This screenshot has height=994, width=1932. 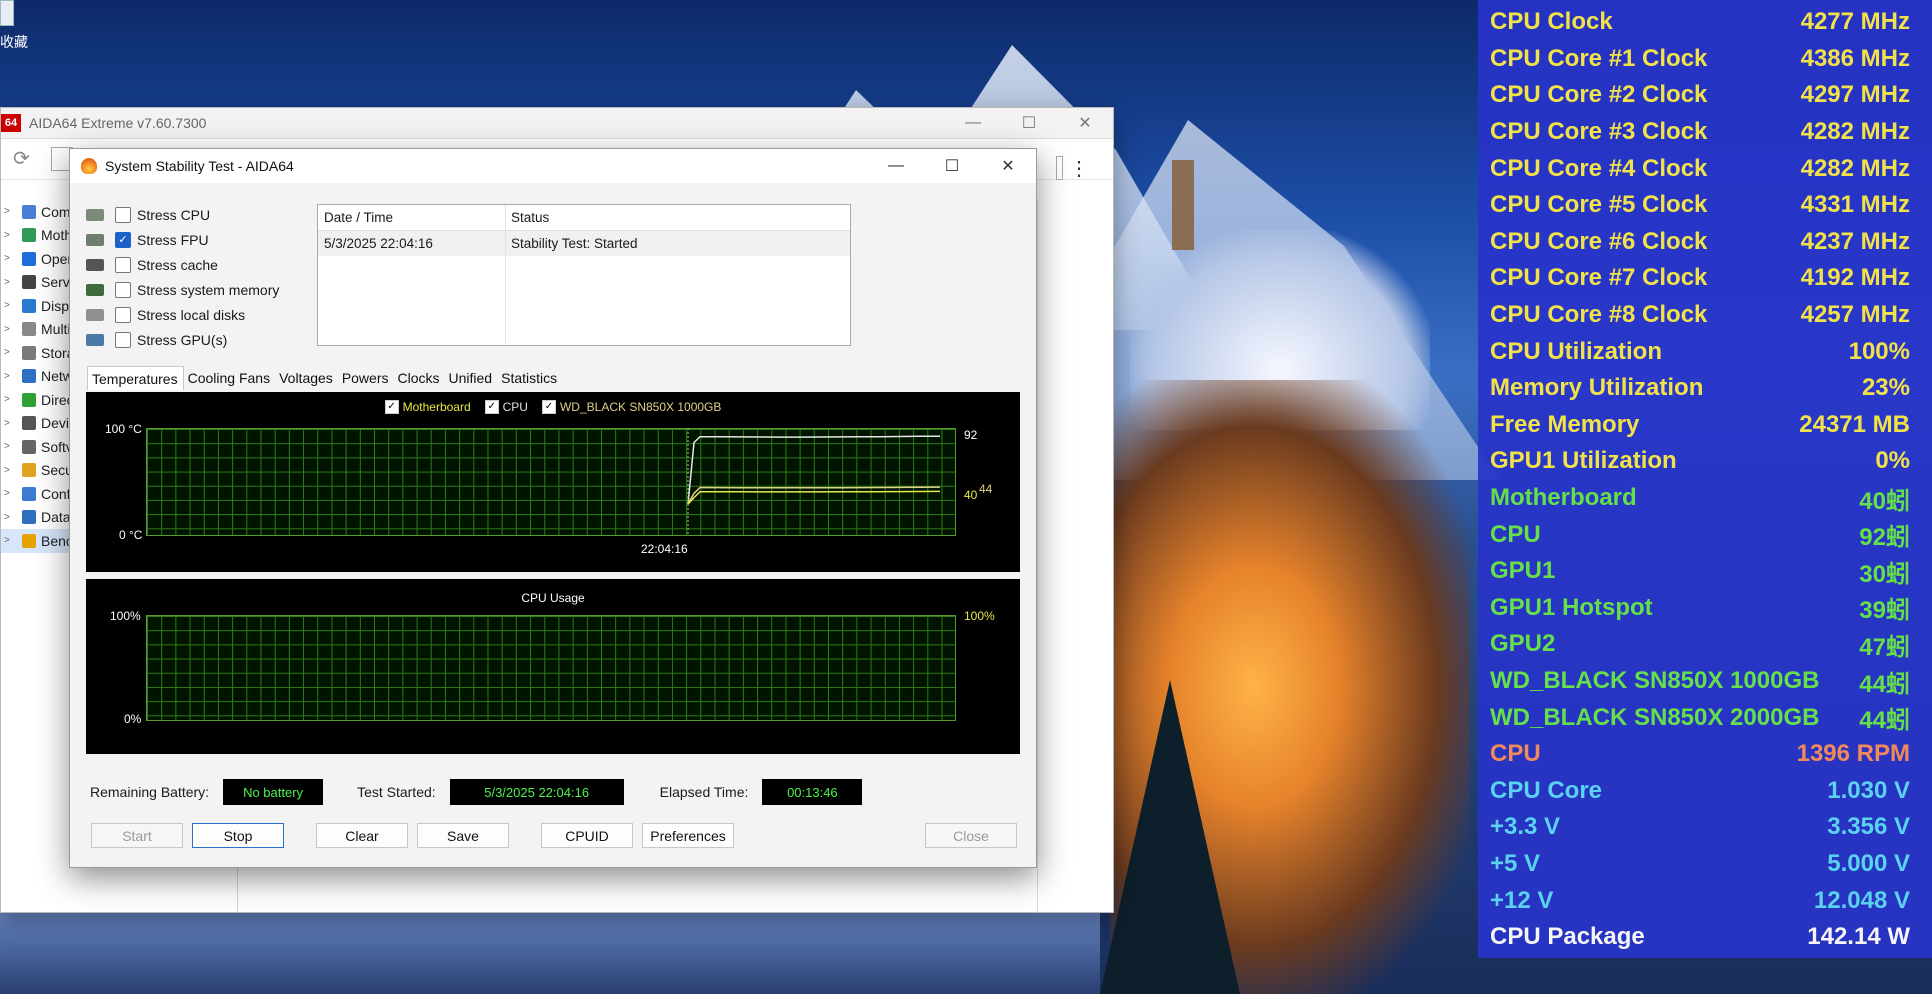 What do you see at coordinates (133, 719) in the screenshot?
I see `usage-y-min-label: 0%` at bounding box center [133, 719].